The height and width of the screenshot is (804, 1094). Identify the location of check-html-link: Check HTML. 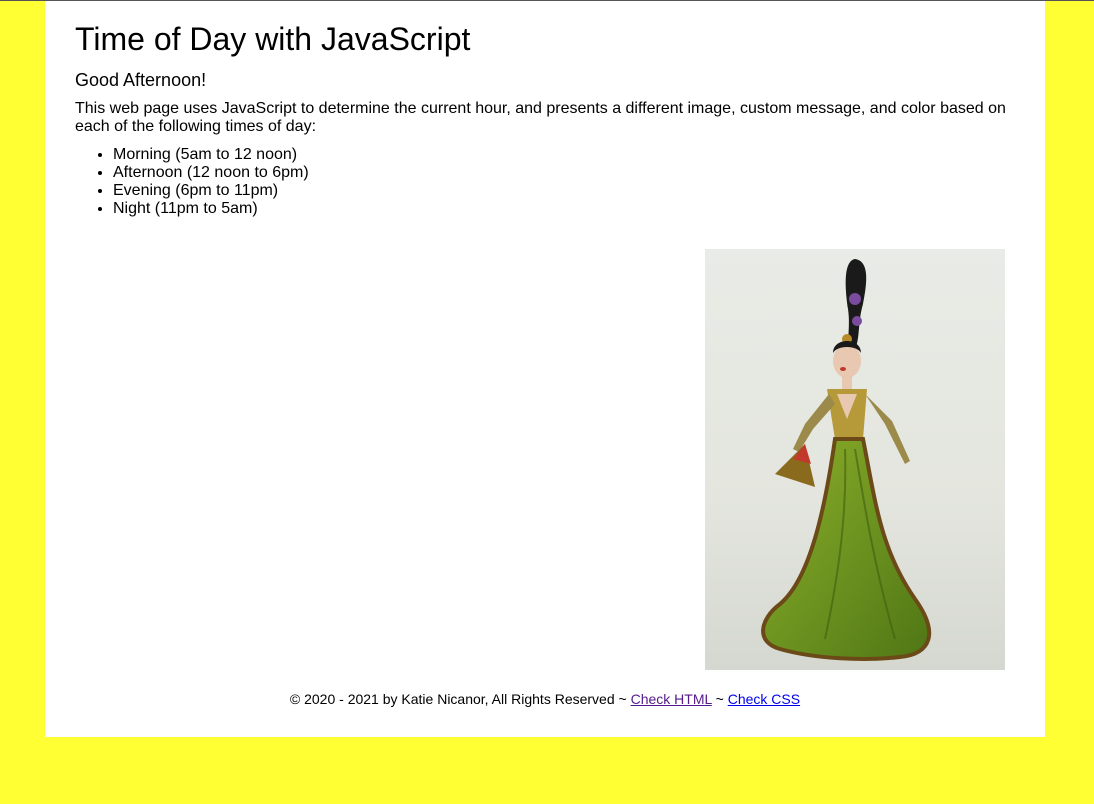
(671, 699).